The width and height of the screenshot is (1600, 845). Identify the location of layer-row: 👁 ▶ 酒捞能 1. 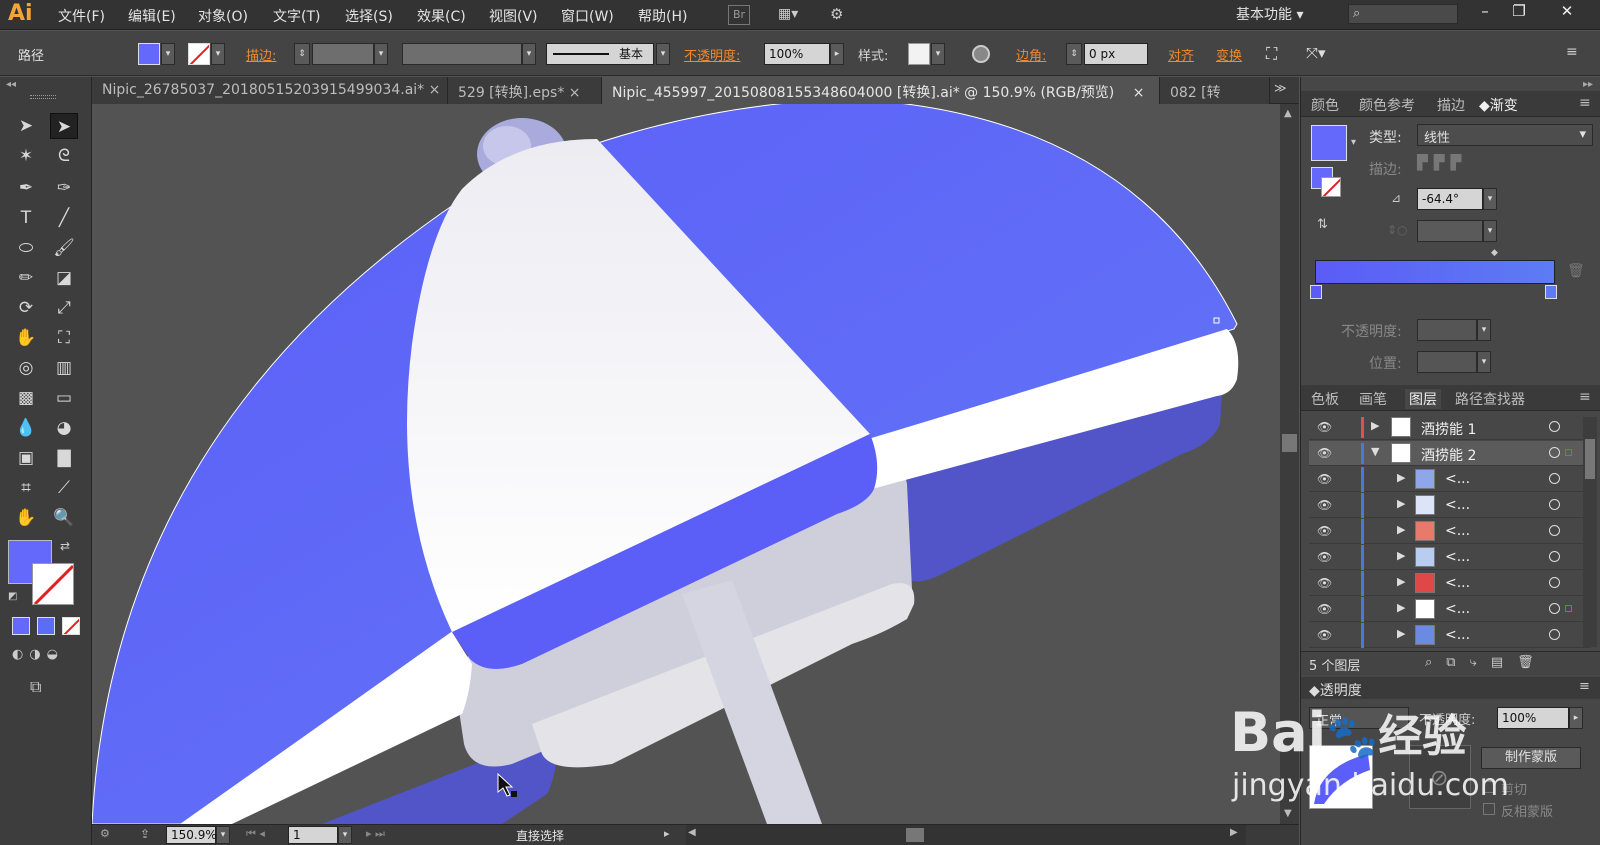
(1450, 427).